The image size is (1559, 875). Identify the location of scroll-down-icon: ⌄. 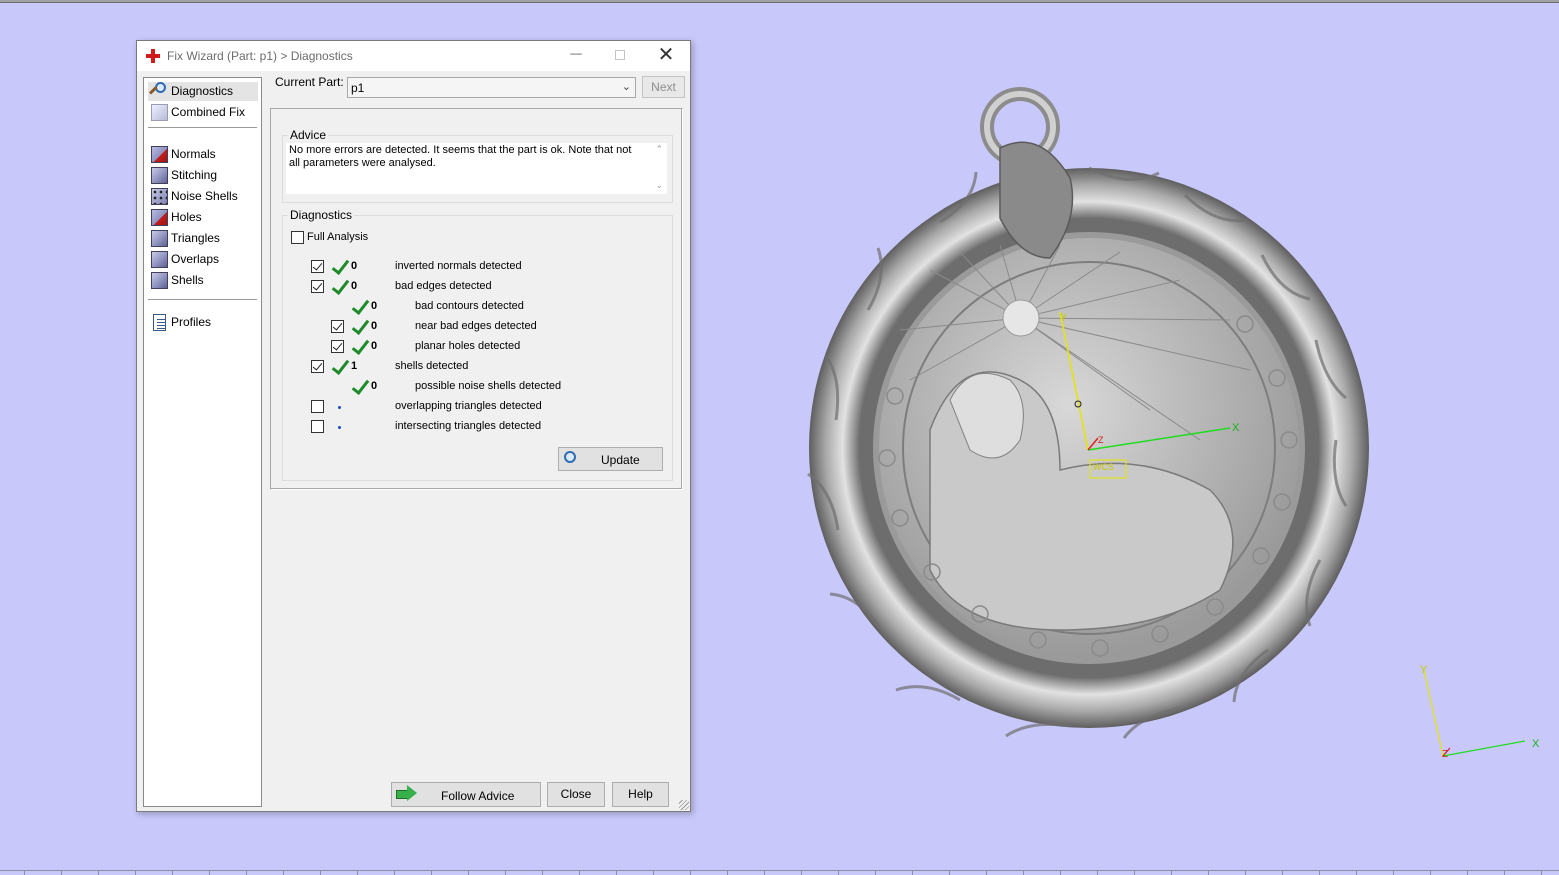
(659, 185).